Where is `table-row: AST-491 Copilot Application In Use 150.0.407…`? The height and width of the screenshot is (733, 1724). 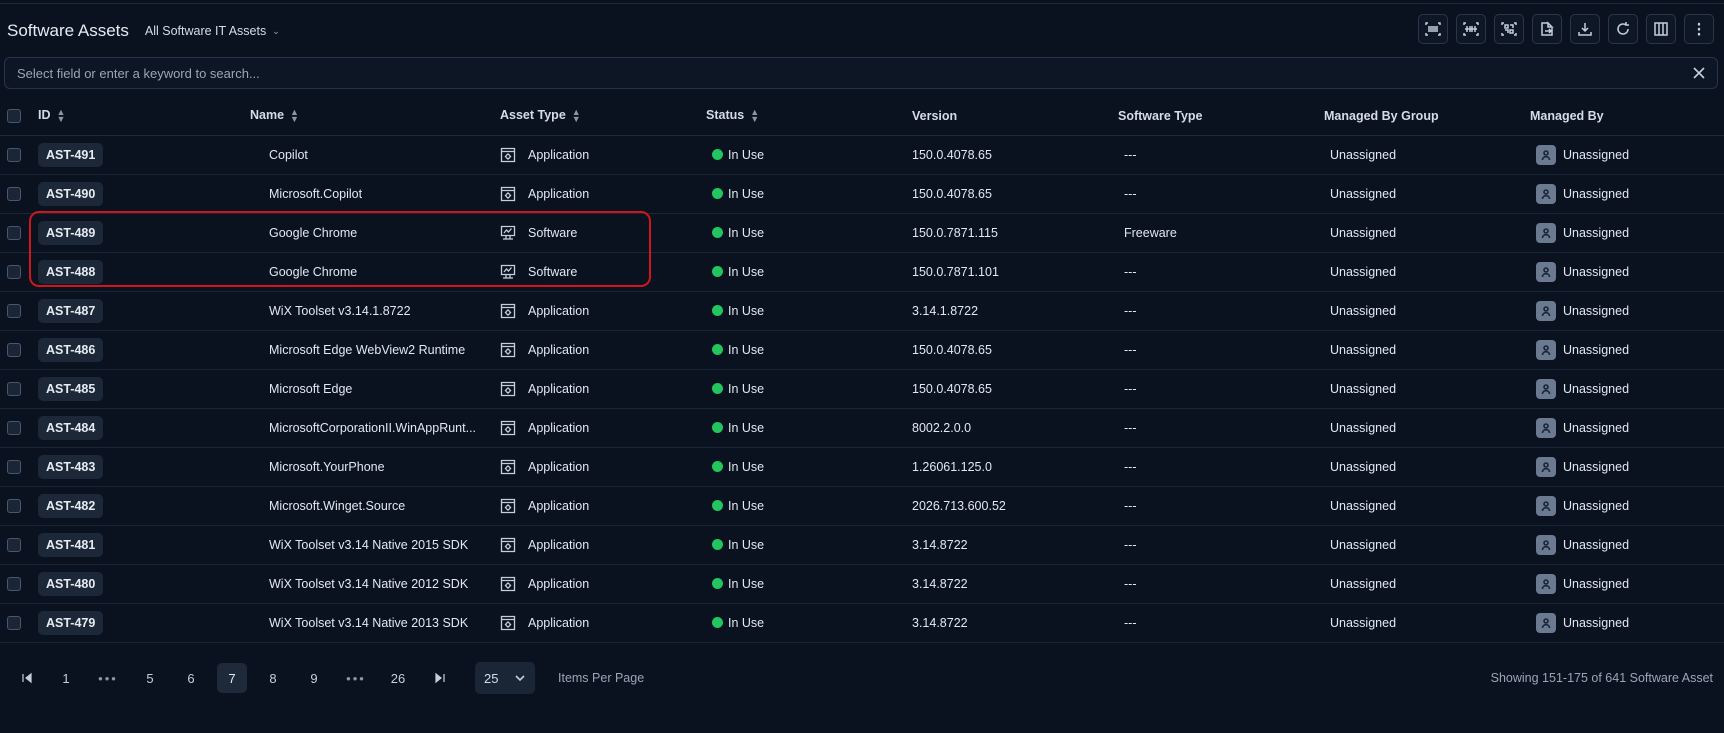
table-row: AST-491 Copilot Application In Use 150.0.407… is located at coordinates (862, 155).